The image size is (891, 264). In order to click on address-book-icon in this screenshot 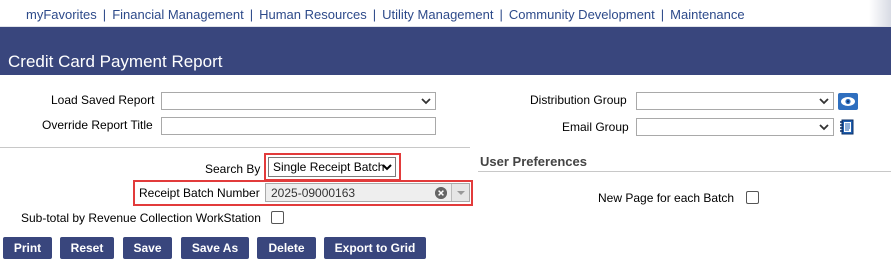, I will do `click(847, 127)`.